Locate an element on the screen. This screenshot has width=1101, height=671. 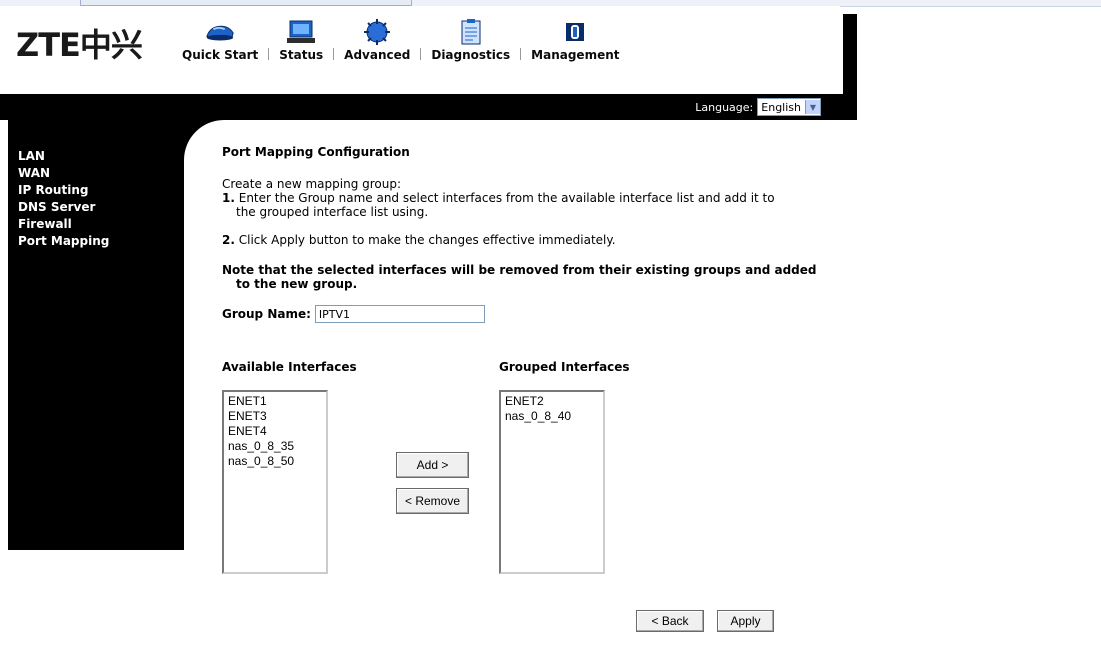
nav-diagnostics: Diagnostics is located at coordinates (470, 39).